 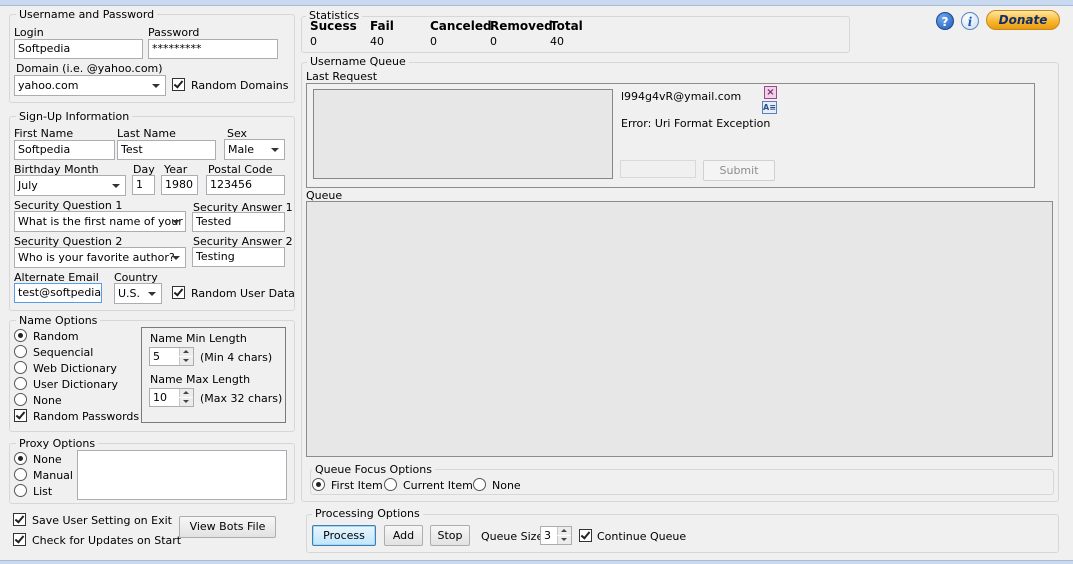 I want to click on random-domains-label: Random Domains, so click(x=239, y=85).